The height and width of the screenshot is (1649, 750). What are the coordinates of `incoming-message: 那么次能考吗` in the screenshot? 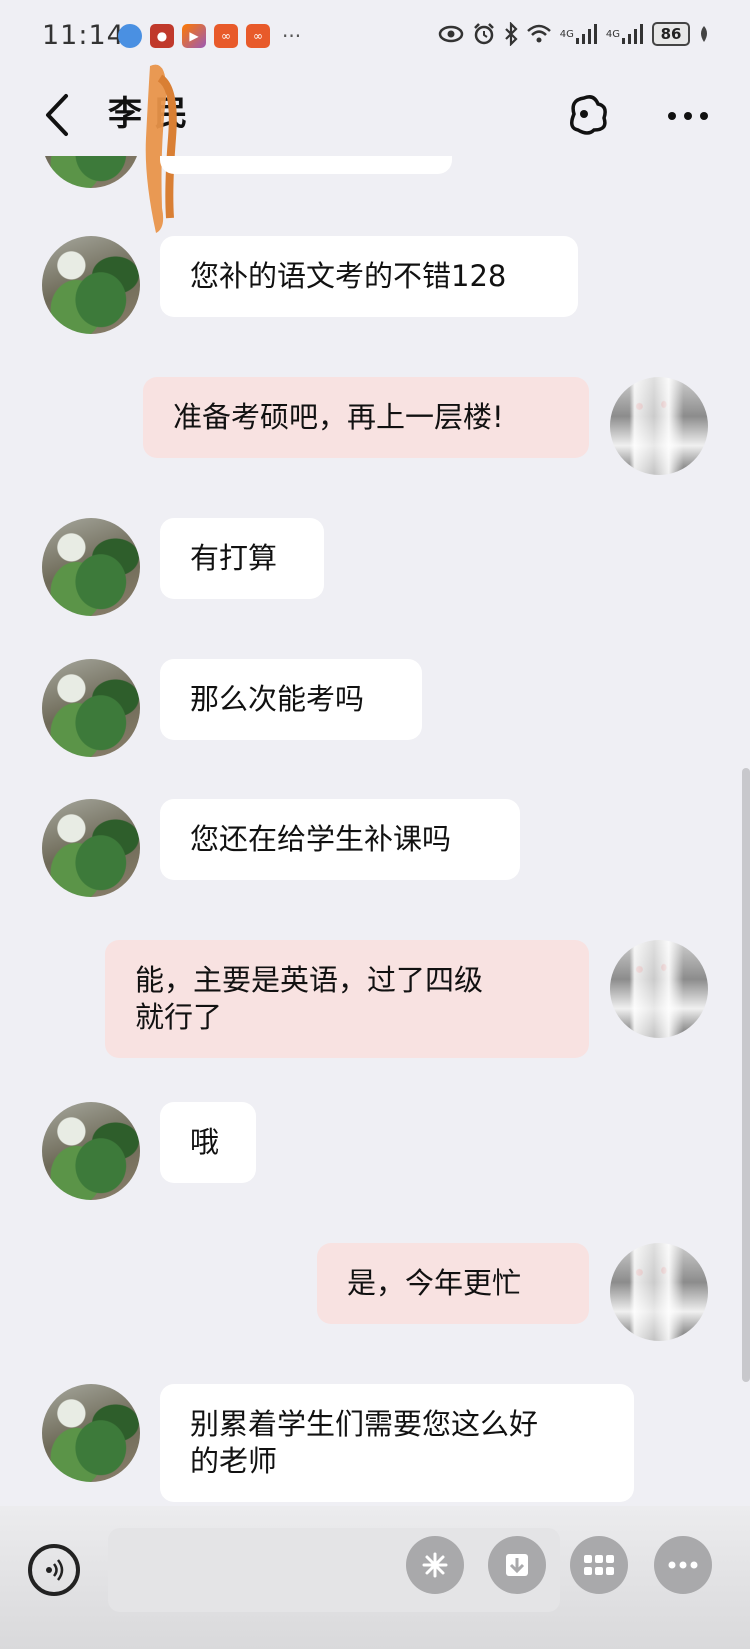 It's located at (291, 699).